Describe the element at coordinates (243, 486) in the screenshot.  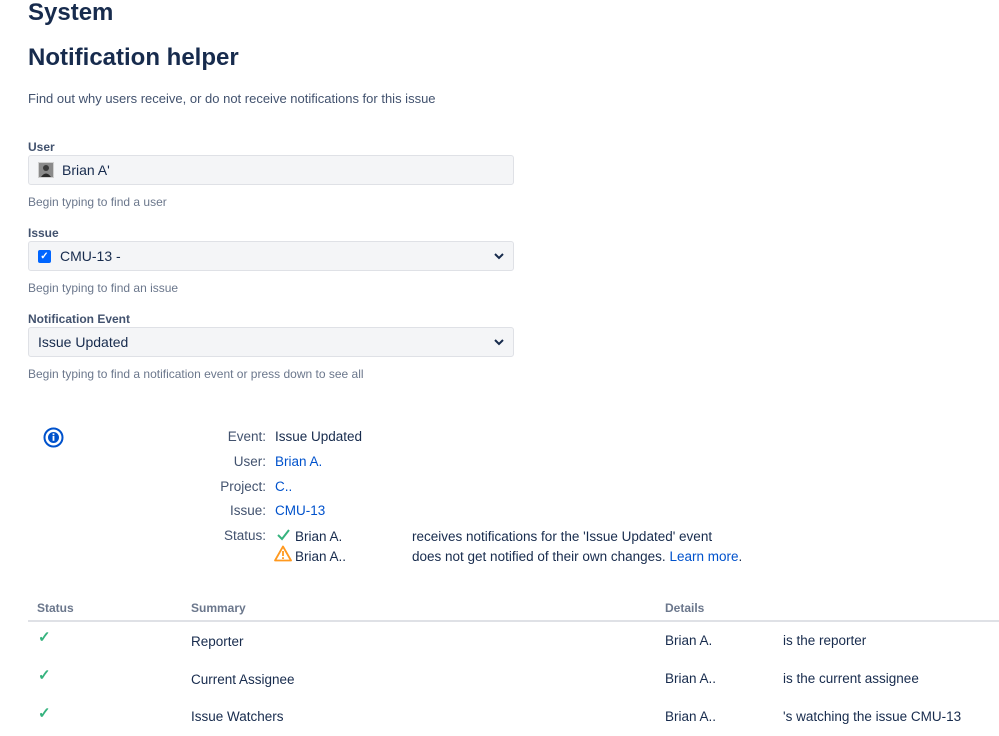
I see `info-project-key: Project:` at that location.